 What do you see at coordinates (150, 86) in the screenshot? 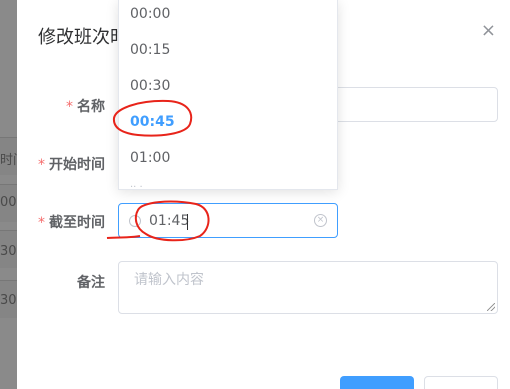
I see `time-option: 00:30` at bounding box center [150, 86].